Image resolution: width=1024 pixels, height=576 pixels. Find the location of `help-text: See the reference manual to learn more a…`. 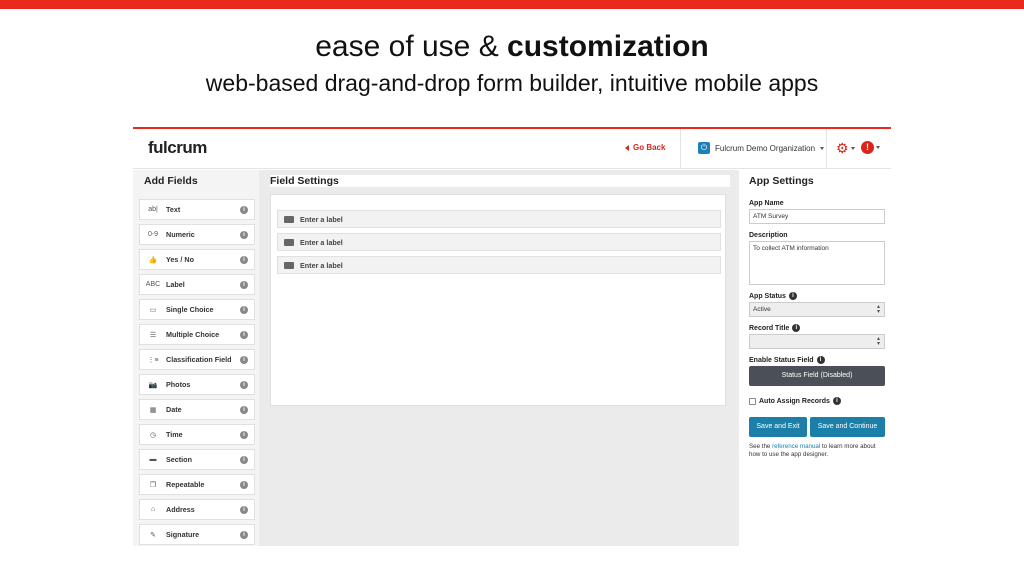

help-text: See the reference manual to learn more a… is located at coordinates (817, 451).